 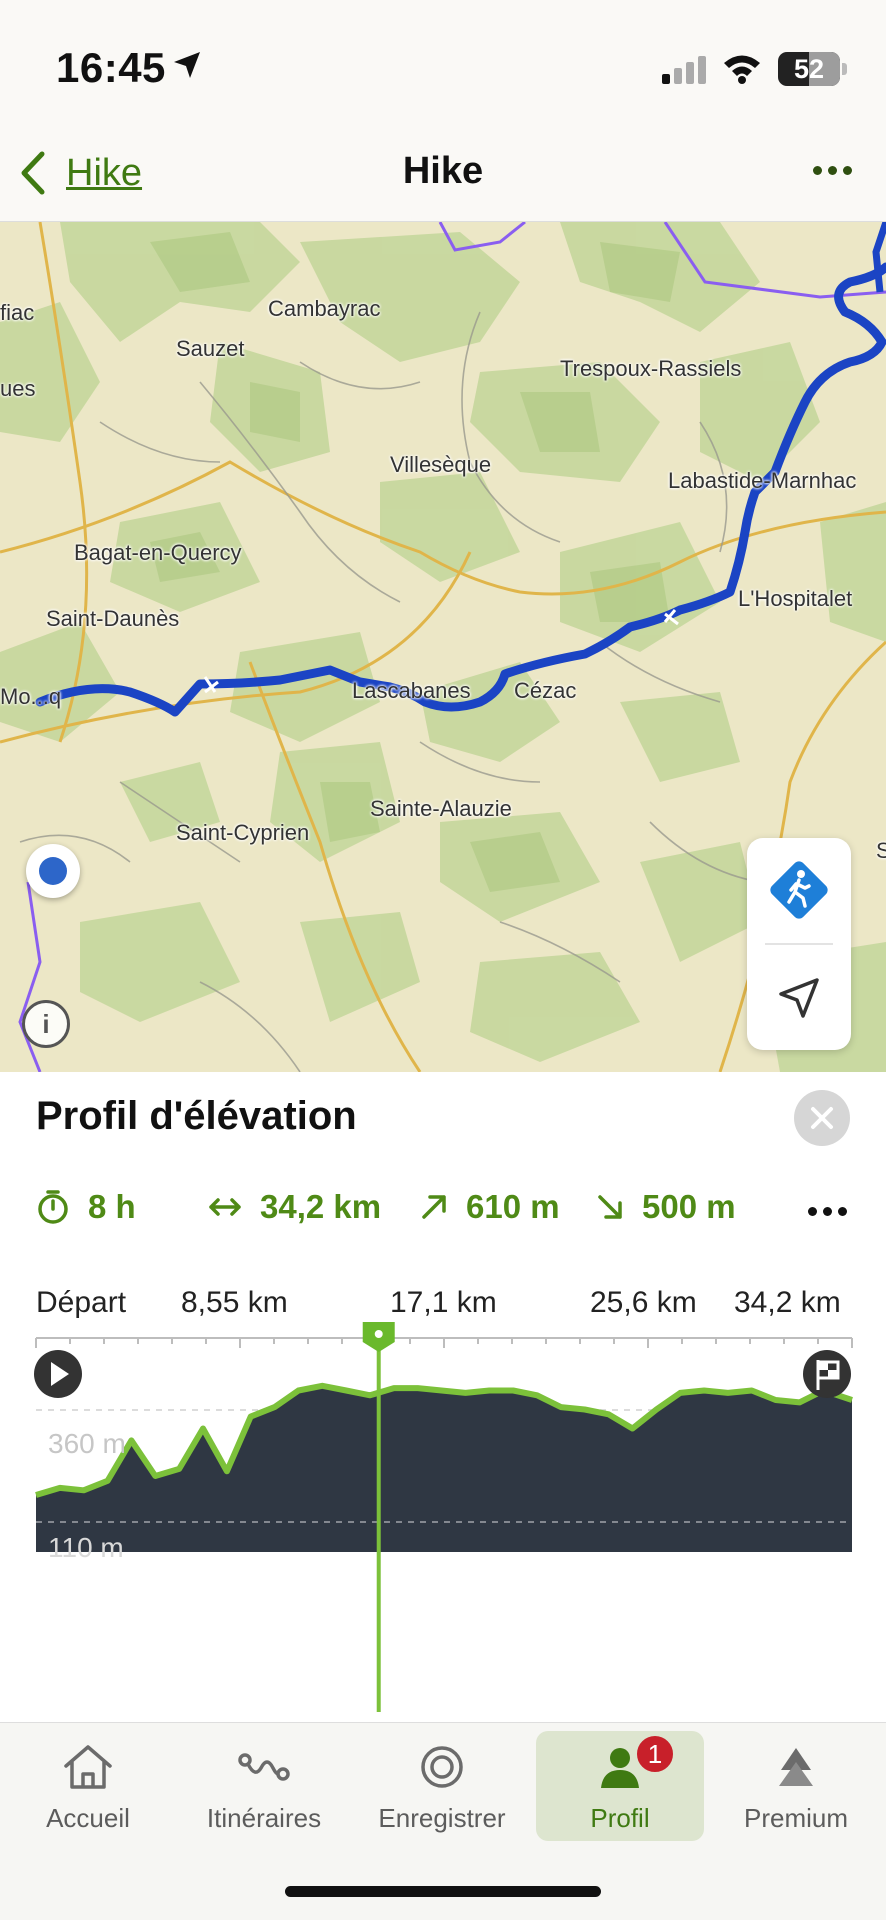 I want to click on tab-profil: Profil 1, so click(x=620, y=1786).